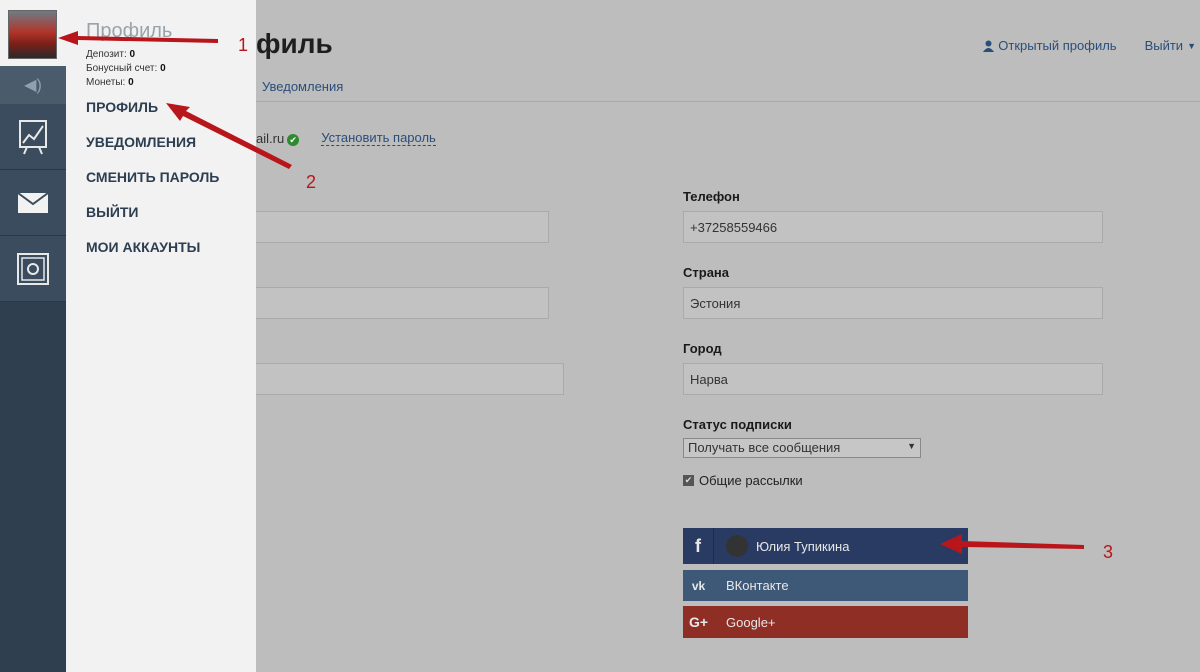 This screenshot has width=1200, height=672. Describe the element at coordinates (698, 585) in the screenshot. I see `vk-icon: vk` at that location.